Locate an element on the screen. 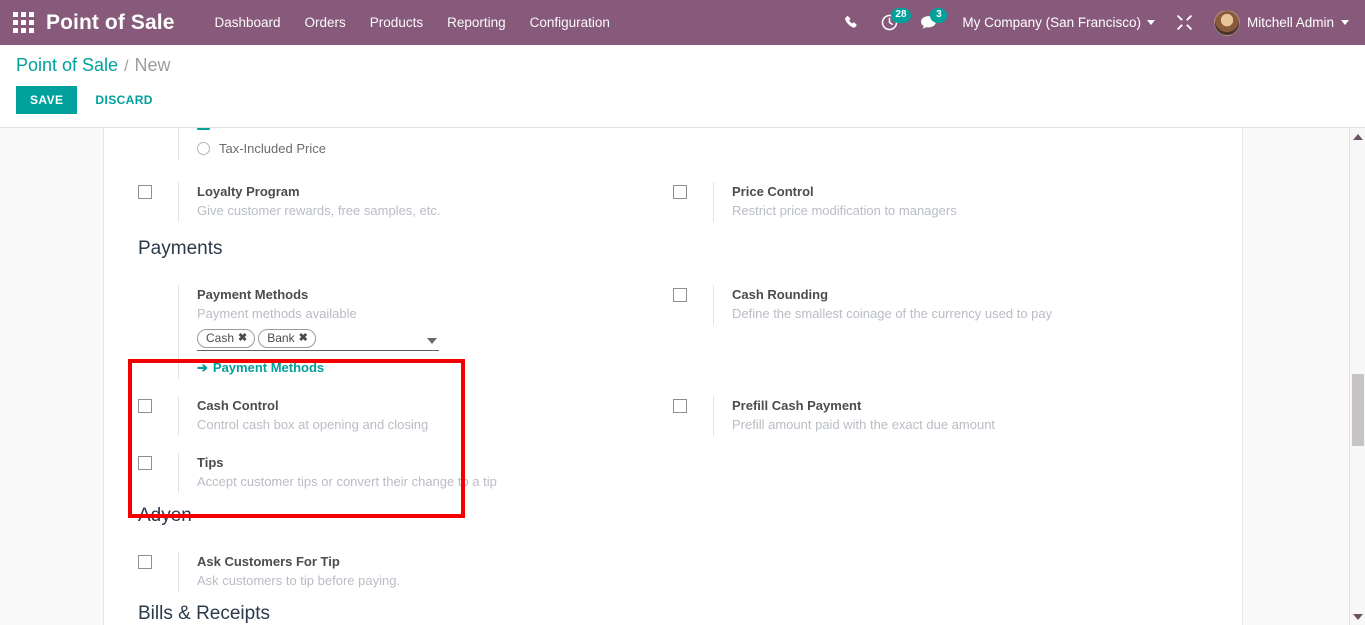 This screenshot has width=1365, height=625. tag-cash: Cash ✖ is located at coordinates (226, 338).